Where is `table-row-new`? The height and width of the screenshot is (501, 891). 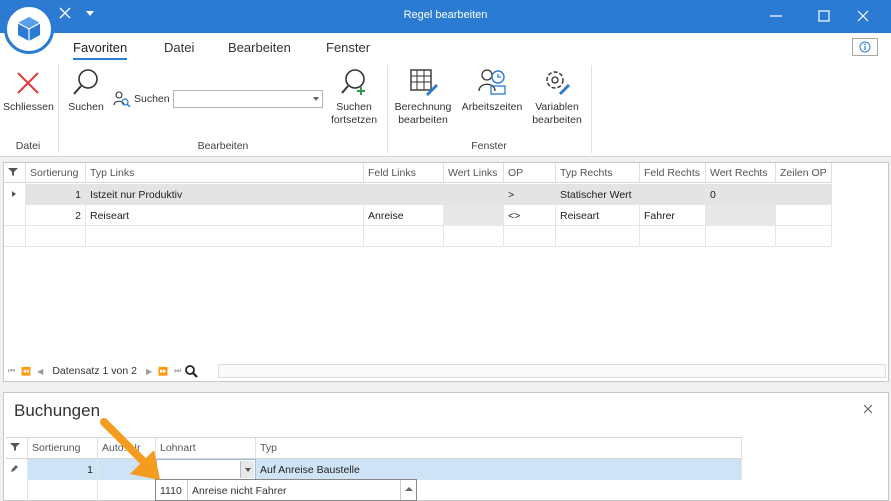 table-row-new is located at coordinates (418, 236).